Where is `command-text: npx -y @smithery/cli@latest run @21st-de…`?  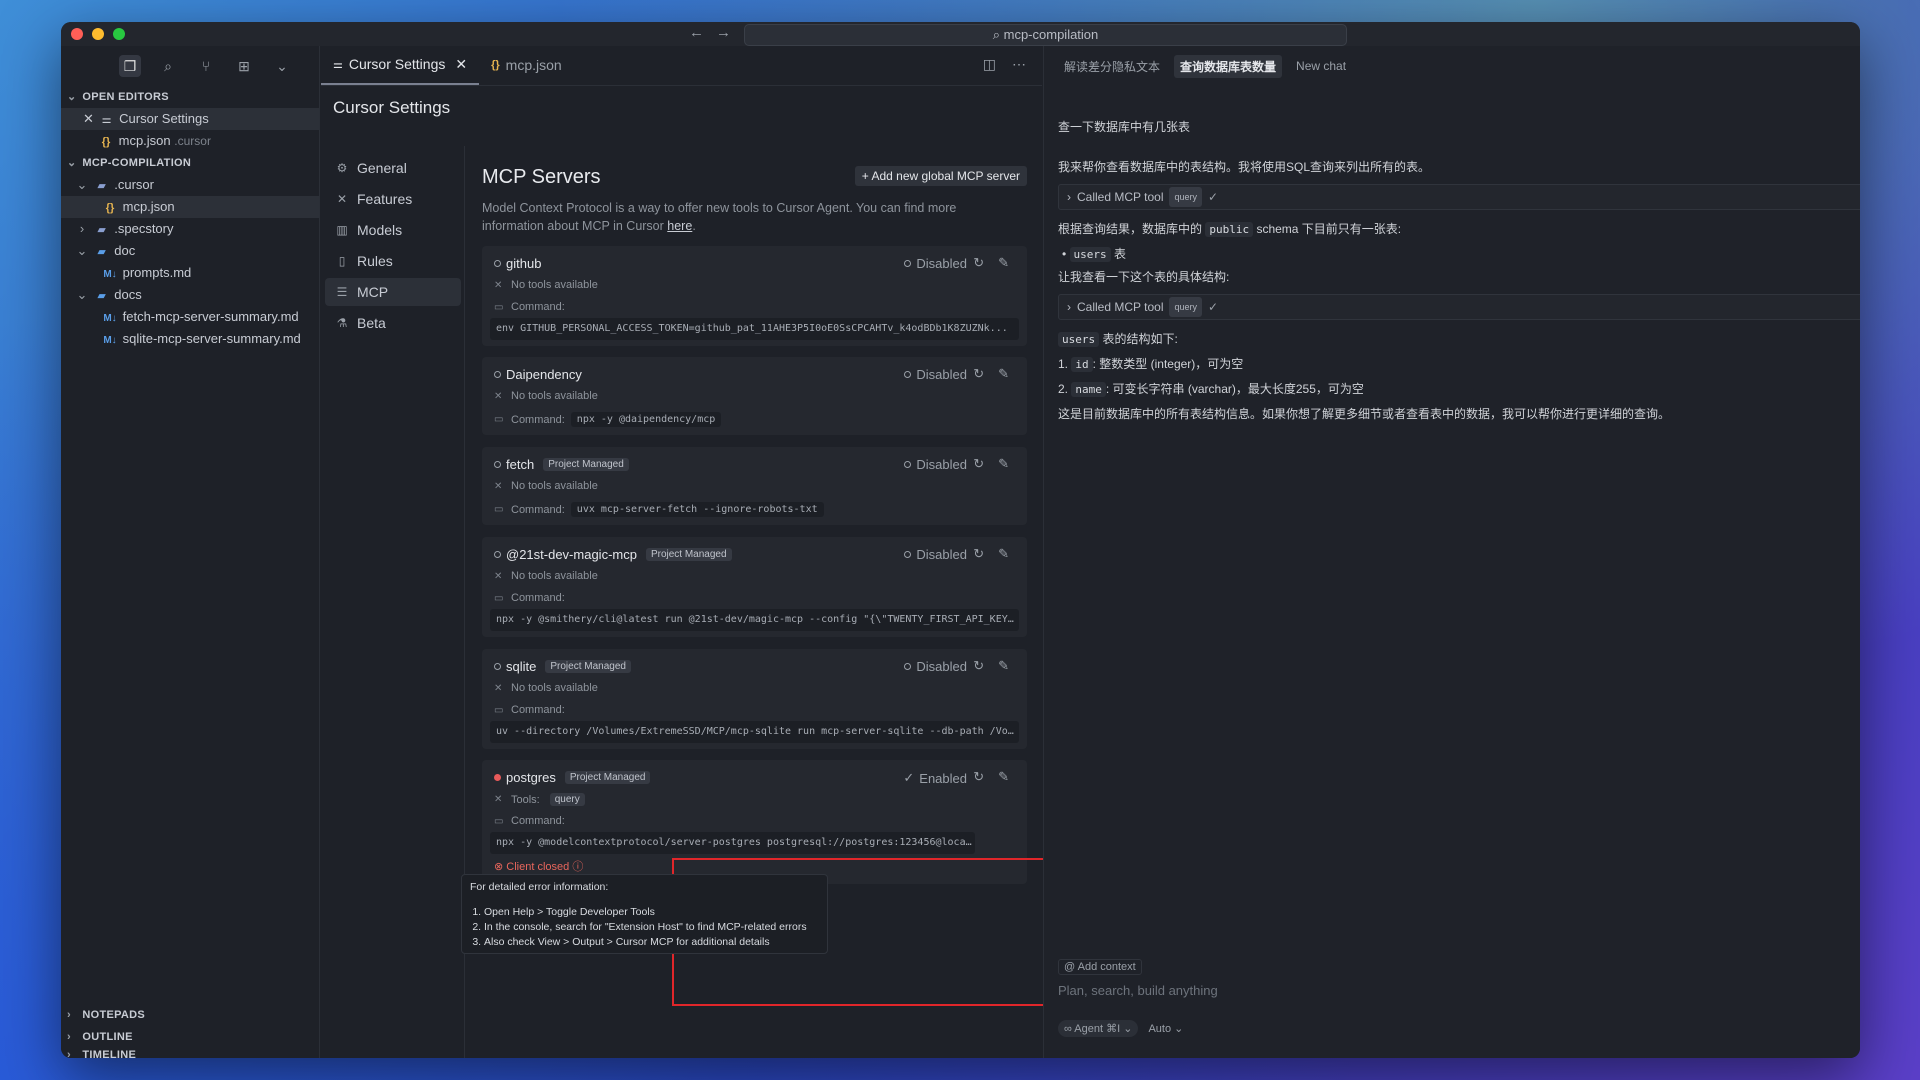 command-text: npx -y @smithery/cli@latest run @21st-de… is located at coordinates (754, 620).